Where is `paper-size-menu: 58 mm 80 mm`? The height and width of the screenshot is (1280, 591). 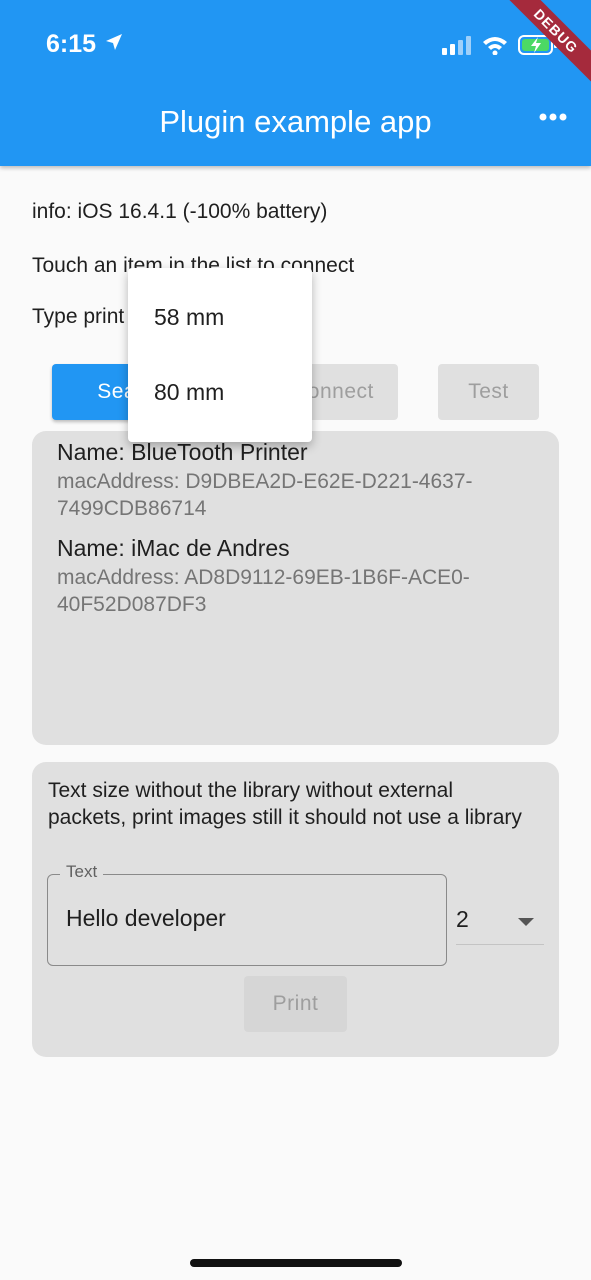 paper-size-menu: 58 mm 80 mm is located at coordinates (220, 355).